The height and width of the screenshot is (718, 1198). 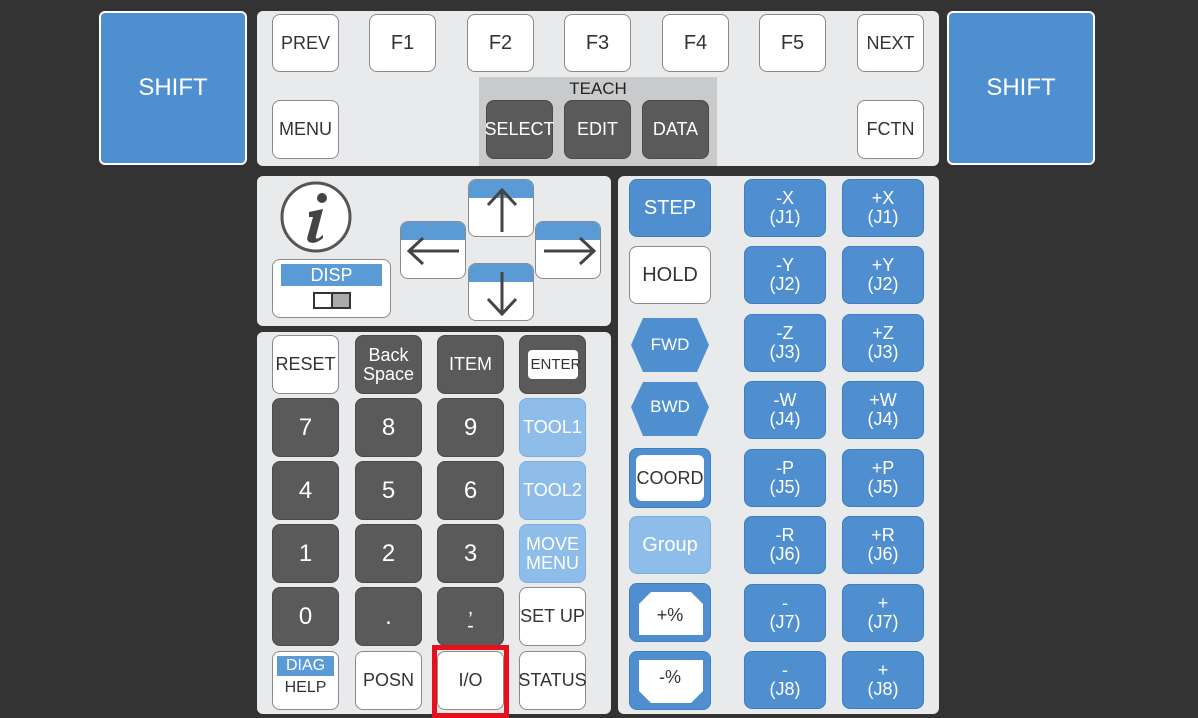 I want to click on key-2: 2, so click(x=388, y=553).